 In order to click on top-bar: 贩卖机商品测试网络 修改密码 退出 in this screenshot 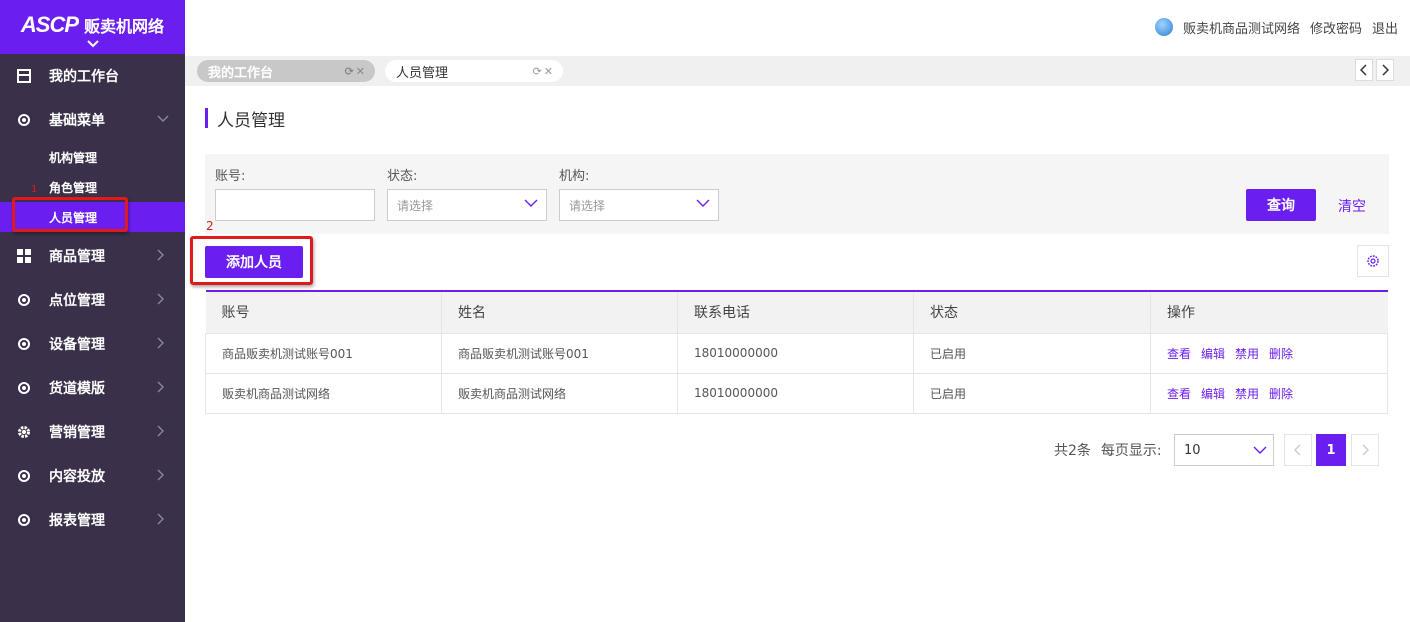, I will do `click(797, 27)`.